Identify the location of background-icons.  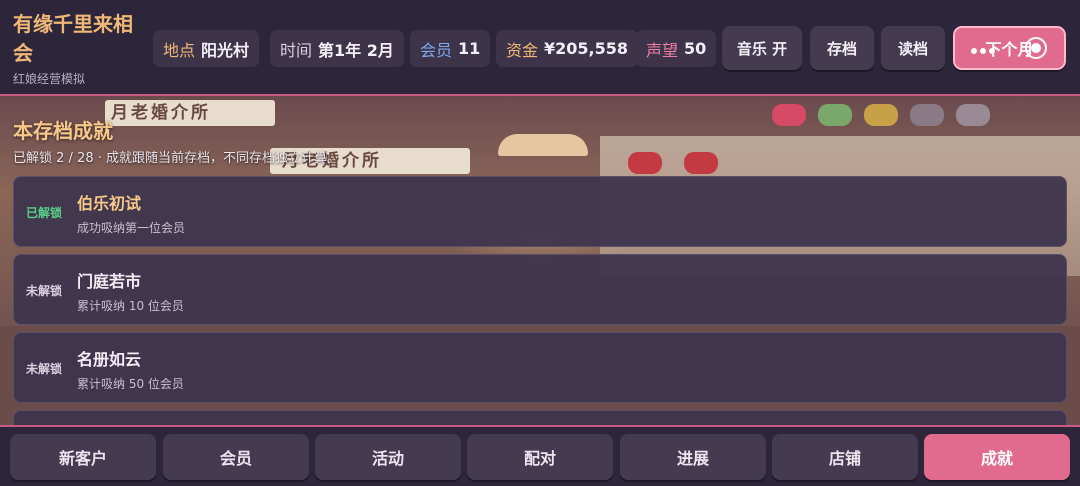
(881, 116).